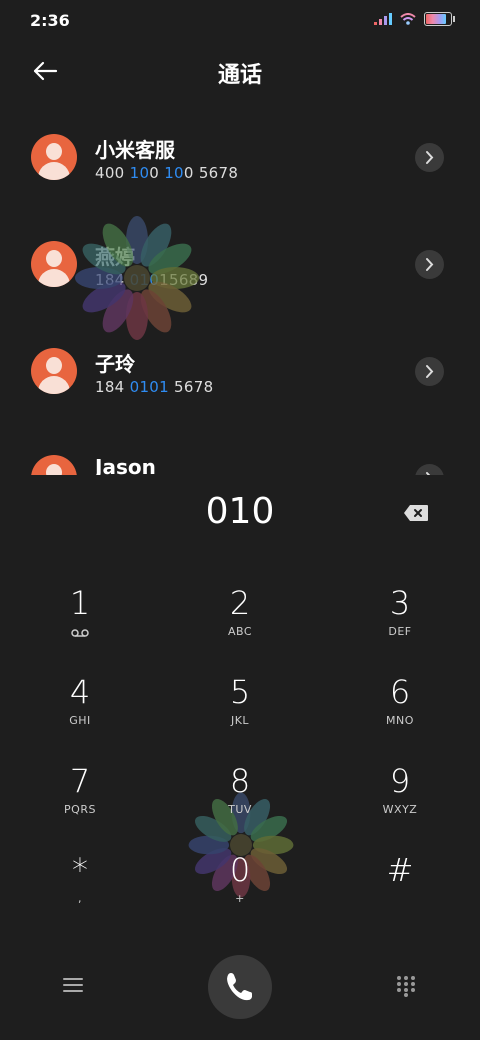  I want to click on status-time: 2:36, so click(50, 20).